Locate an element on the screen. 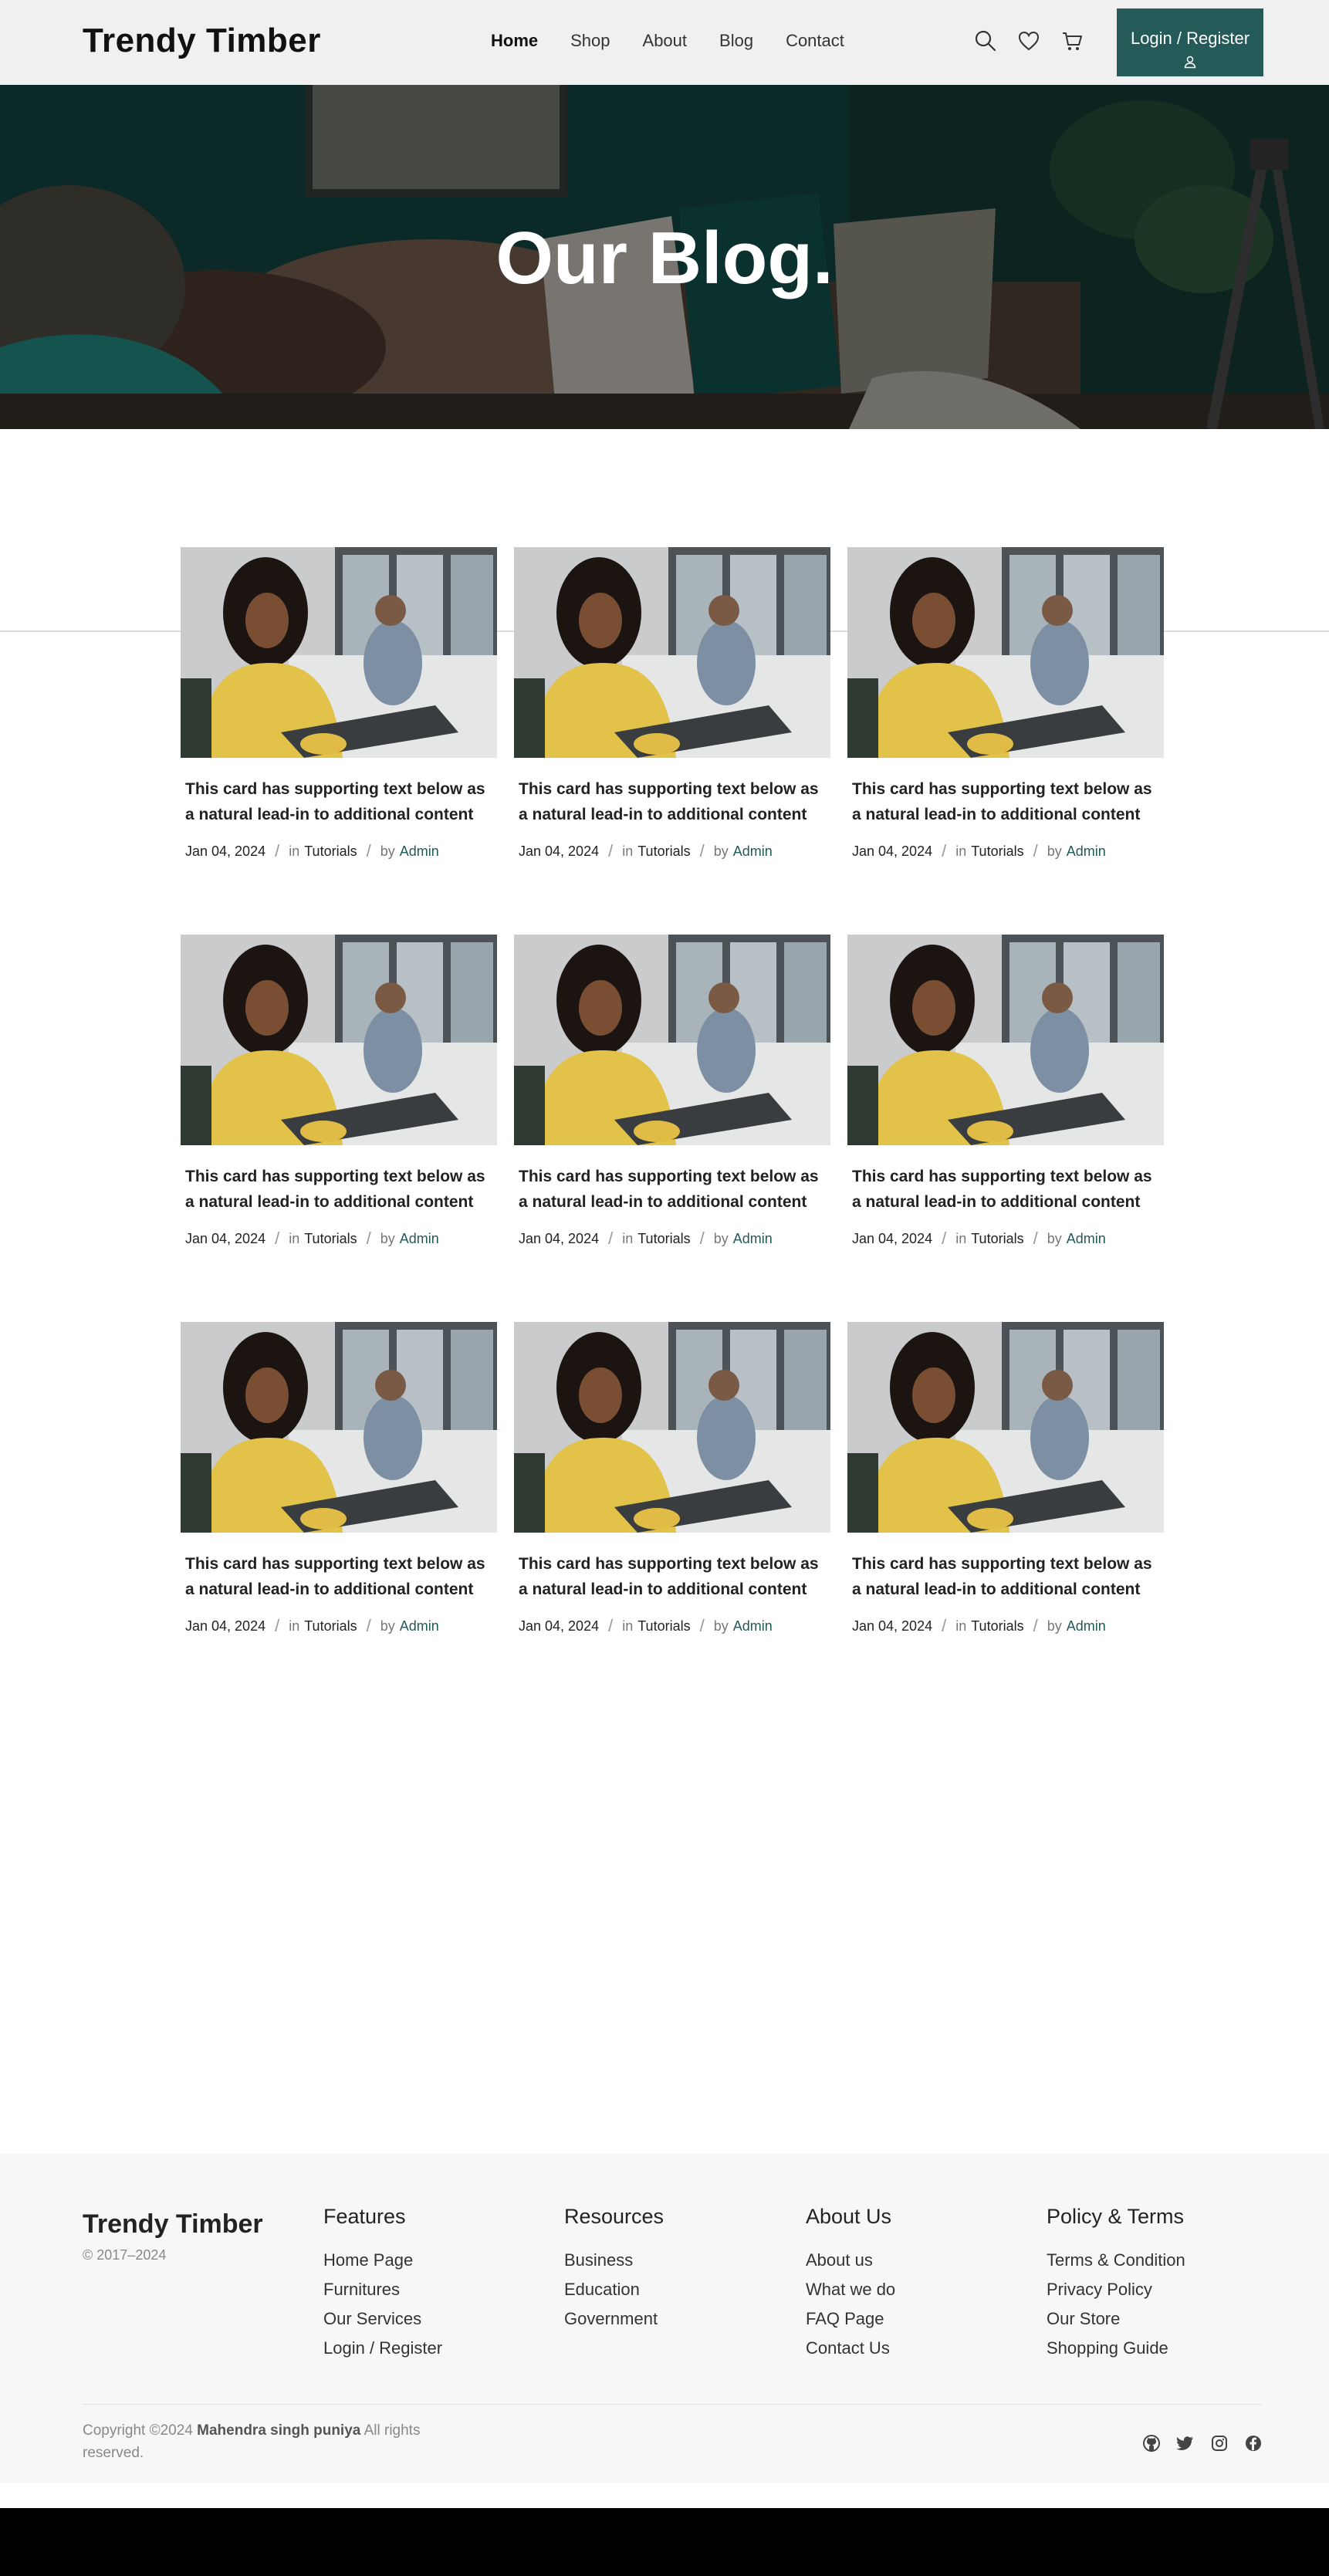 The height and width of the screenshot is (2576, 1329). footer-link-our-services: Our Services is located at coordinates (382, 2319).